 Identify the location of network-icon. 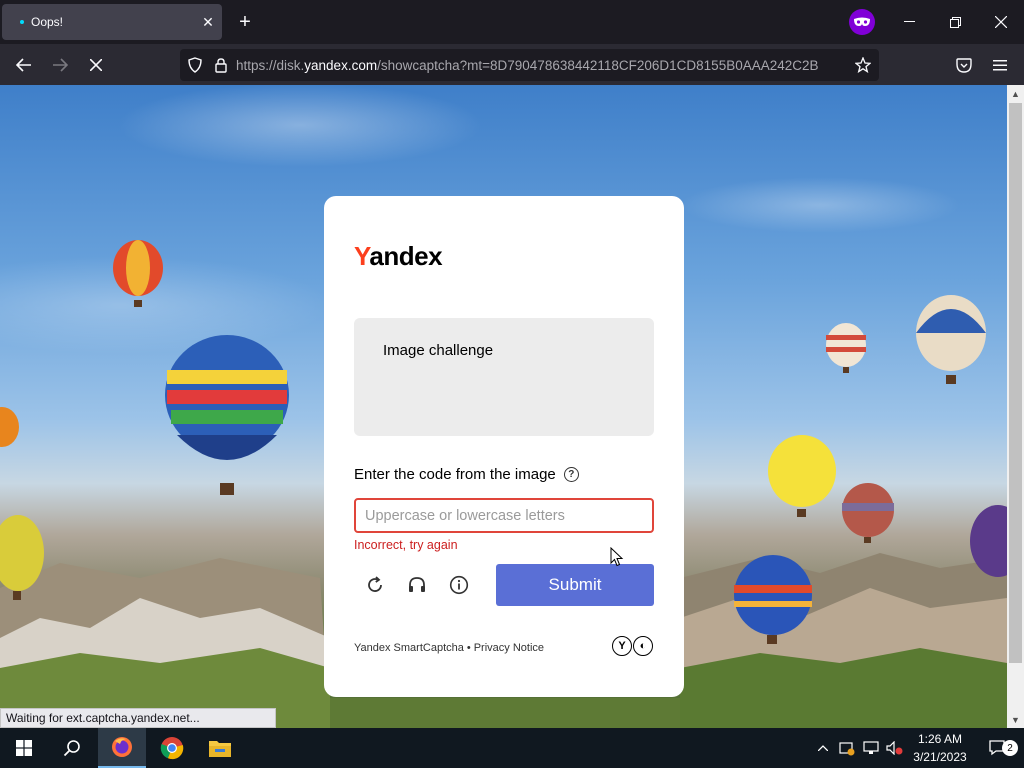
(871, 748).